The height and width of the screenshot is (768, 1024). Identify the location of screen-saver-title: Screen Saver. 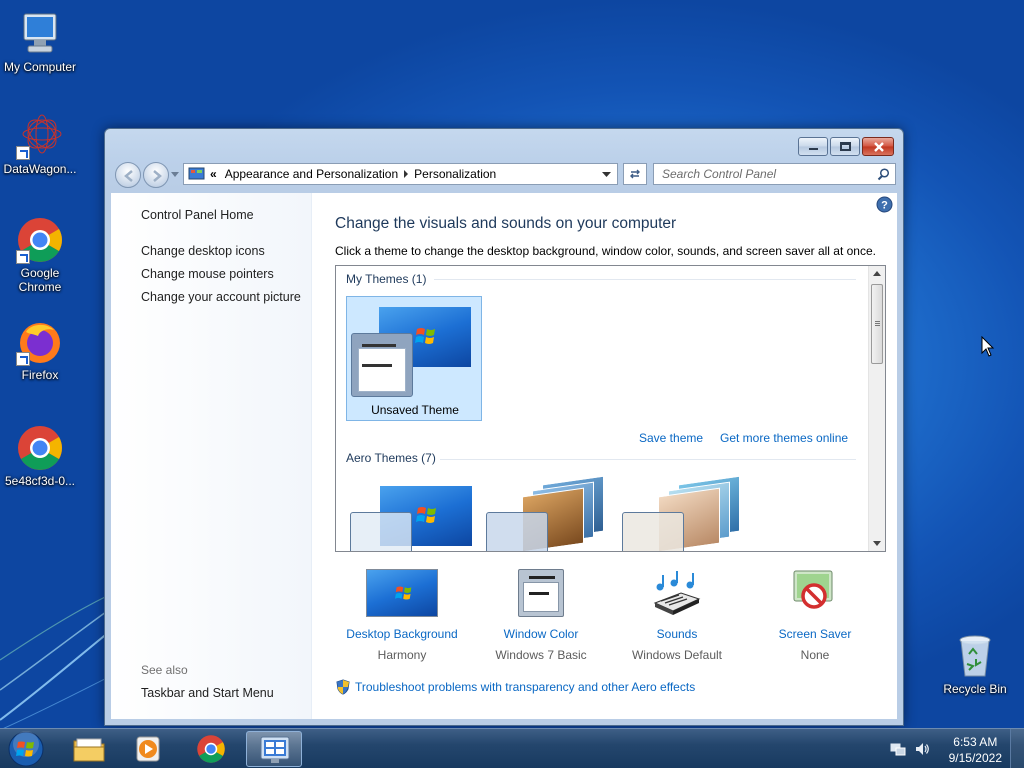
(815, 634).